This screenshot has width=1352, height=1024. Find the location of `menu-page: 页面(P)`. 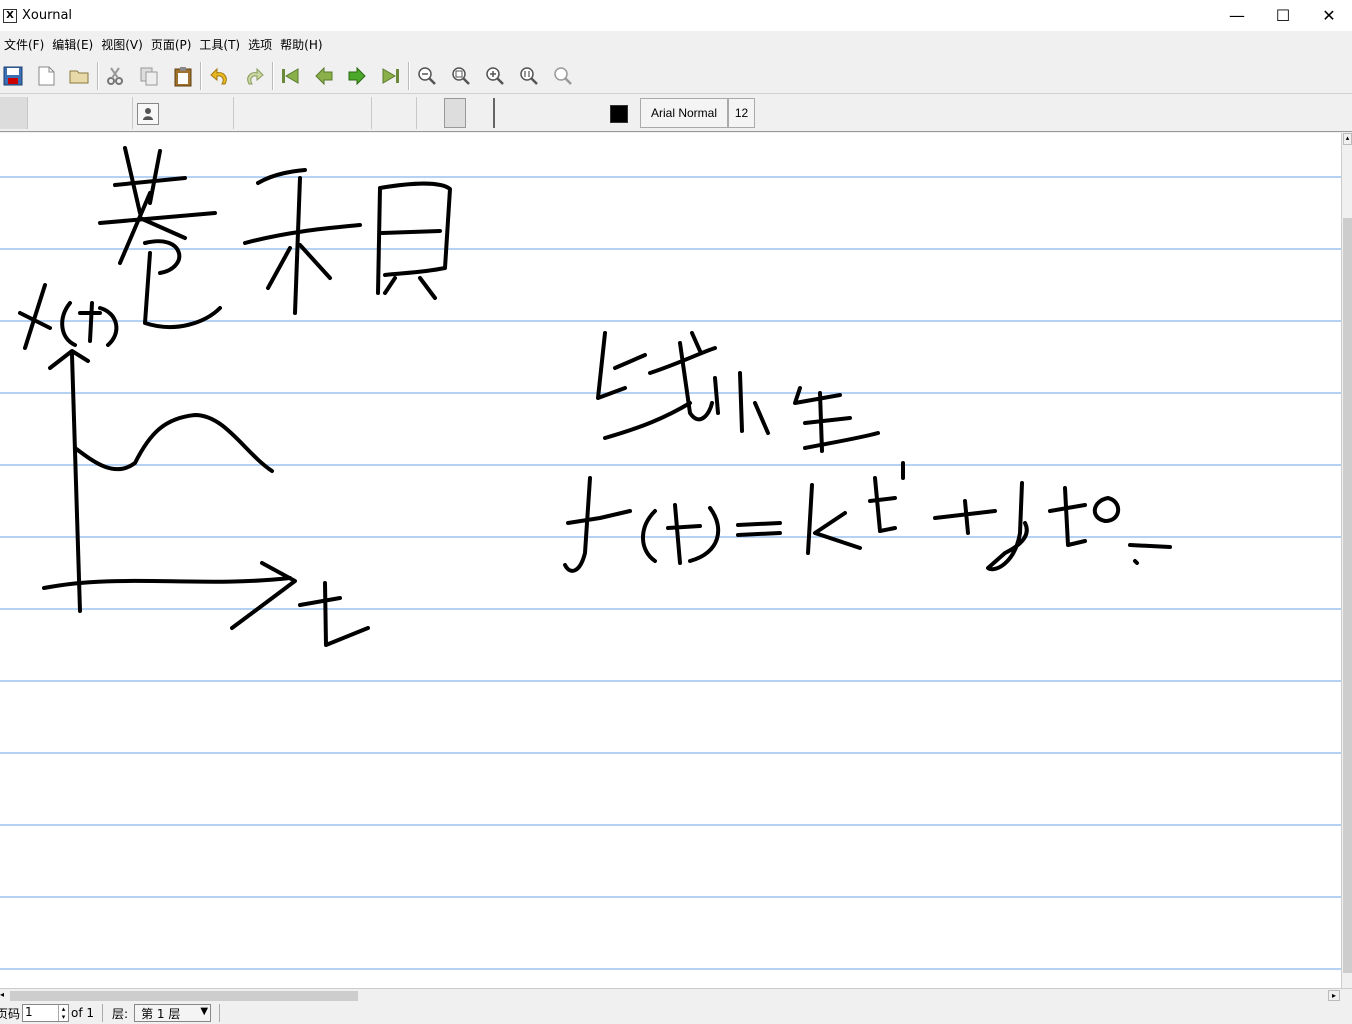

menu-page: 页面(P) is located at coordinates (173, 44).